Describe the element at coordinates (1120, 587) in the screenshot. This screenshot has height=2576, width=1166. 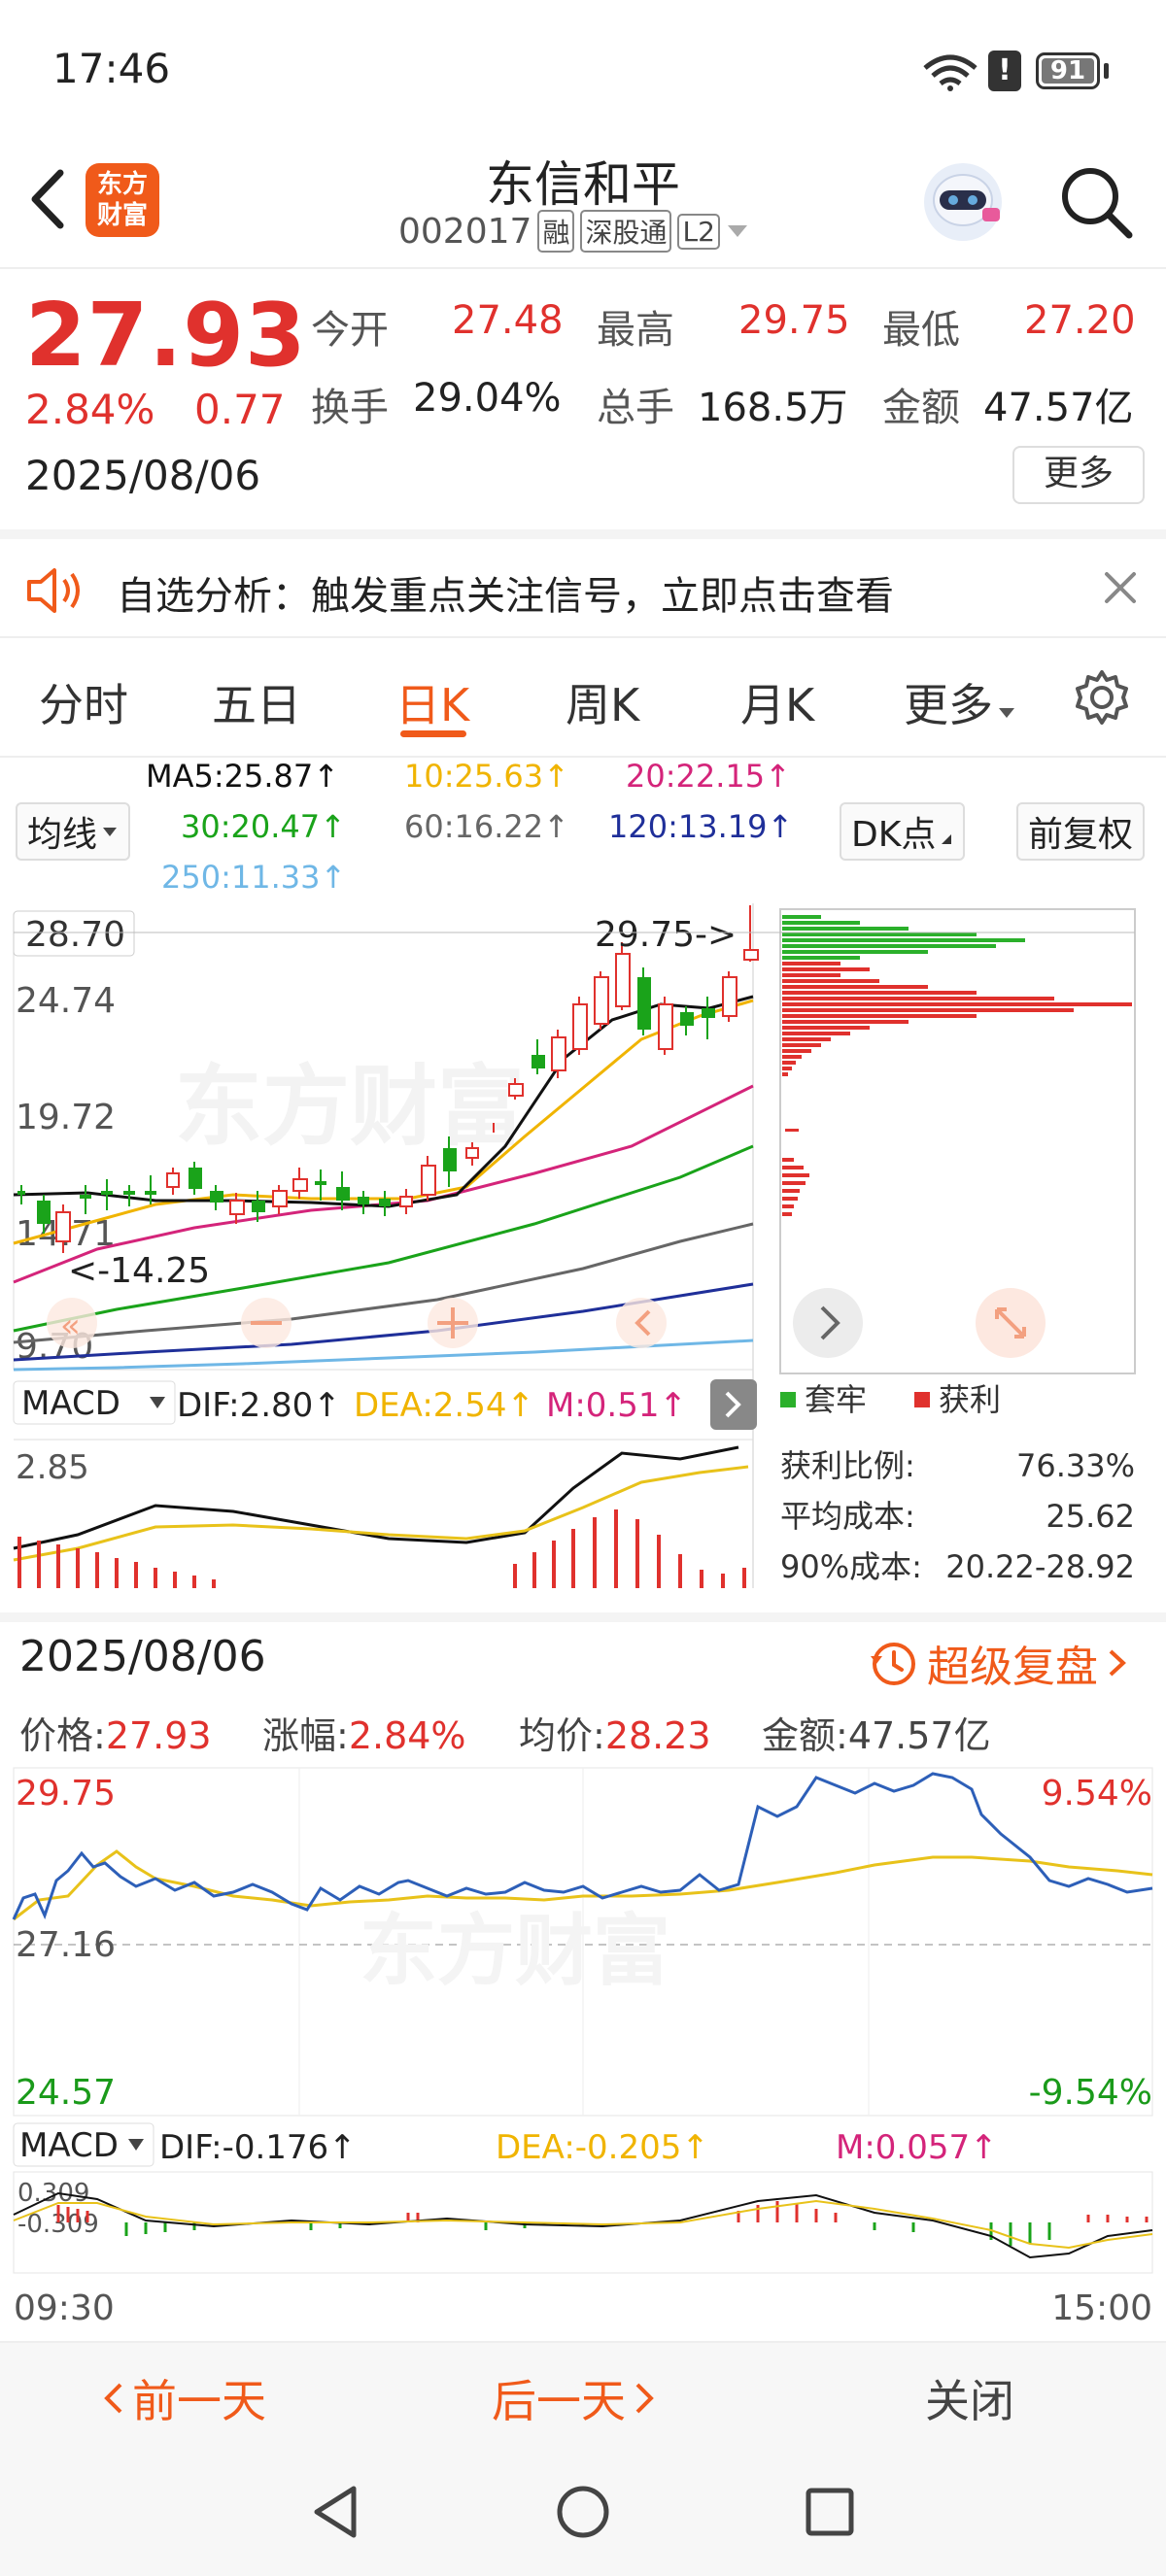
I see `close-icon` at that location.